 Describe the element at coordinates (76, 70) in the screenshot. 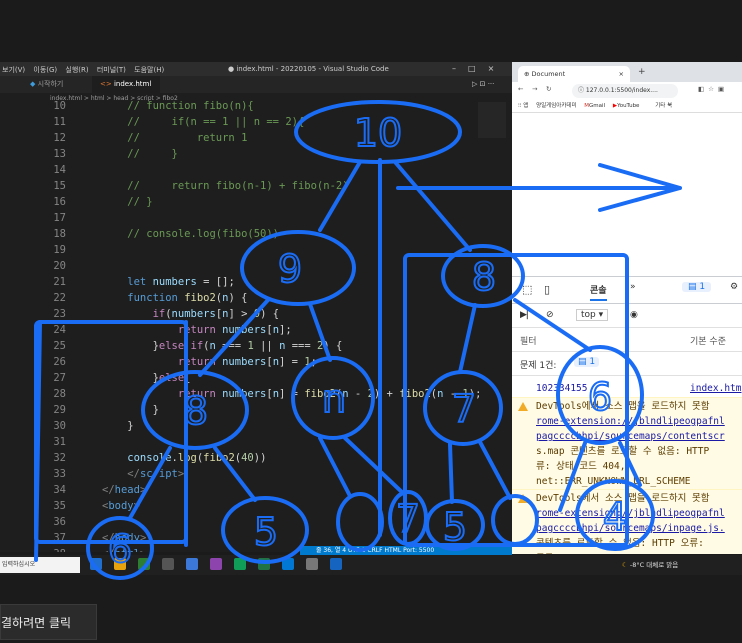

I see `menu-run: 실행(R)` at that location.